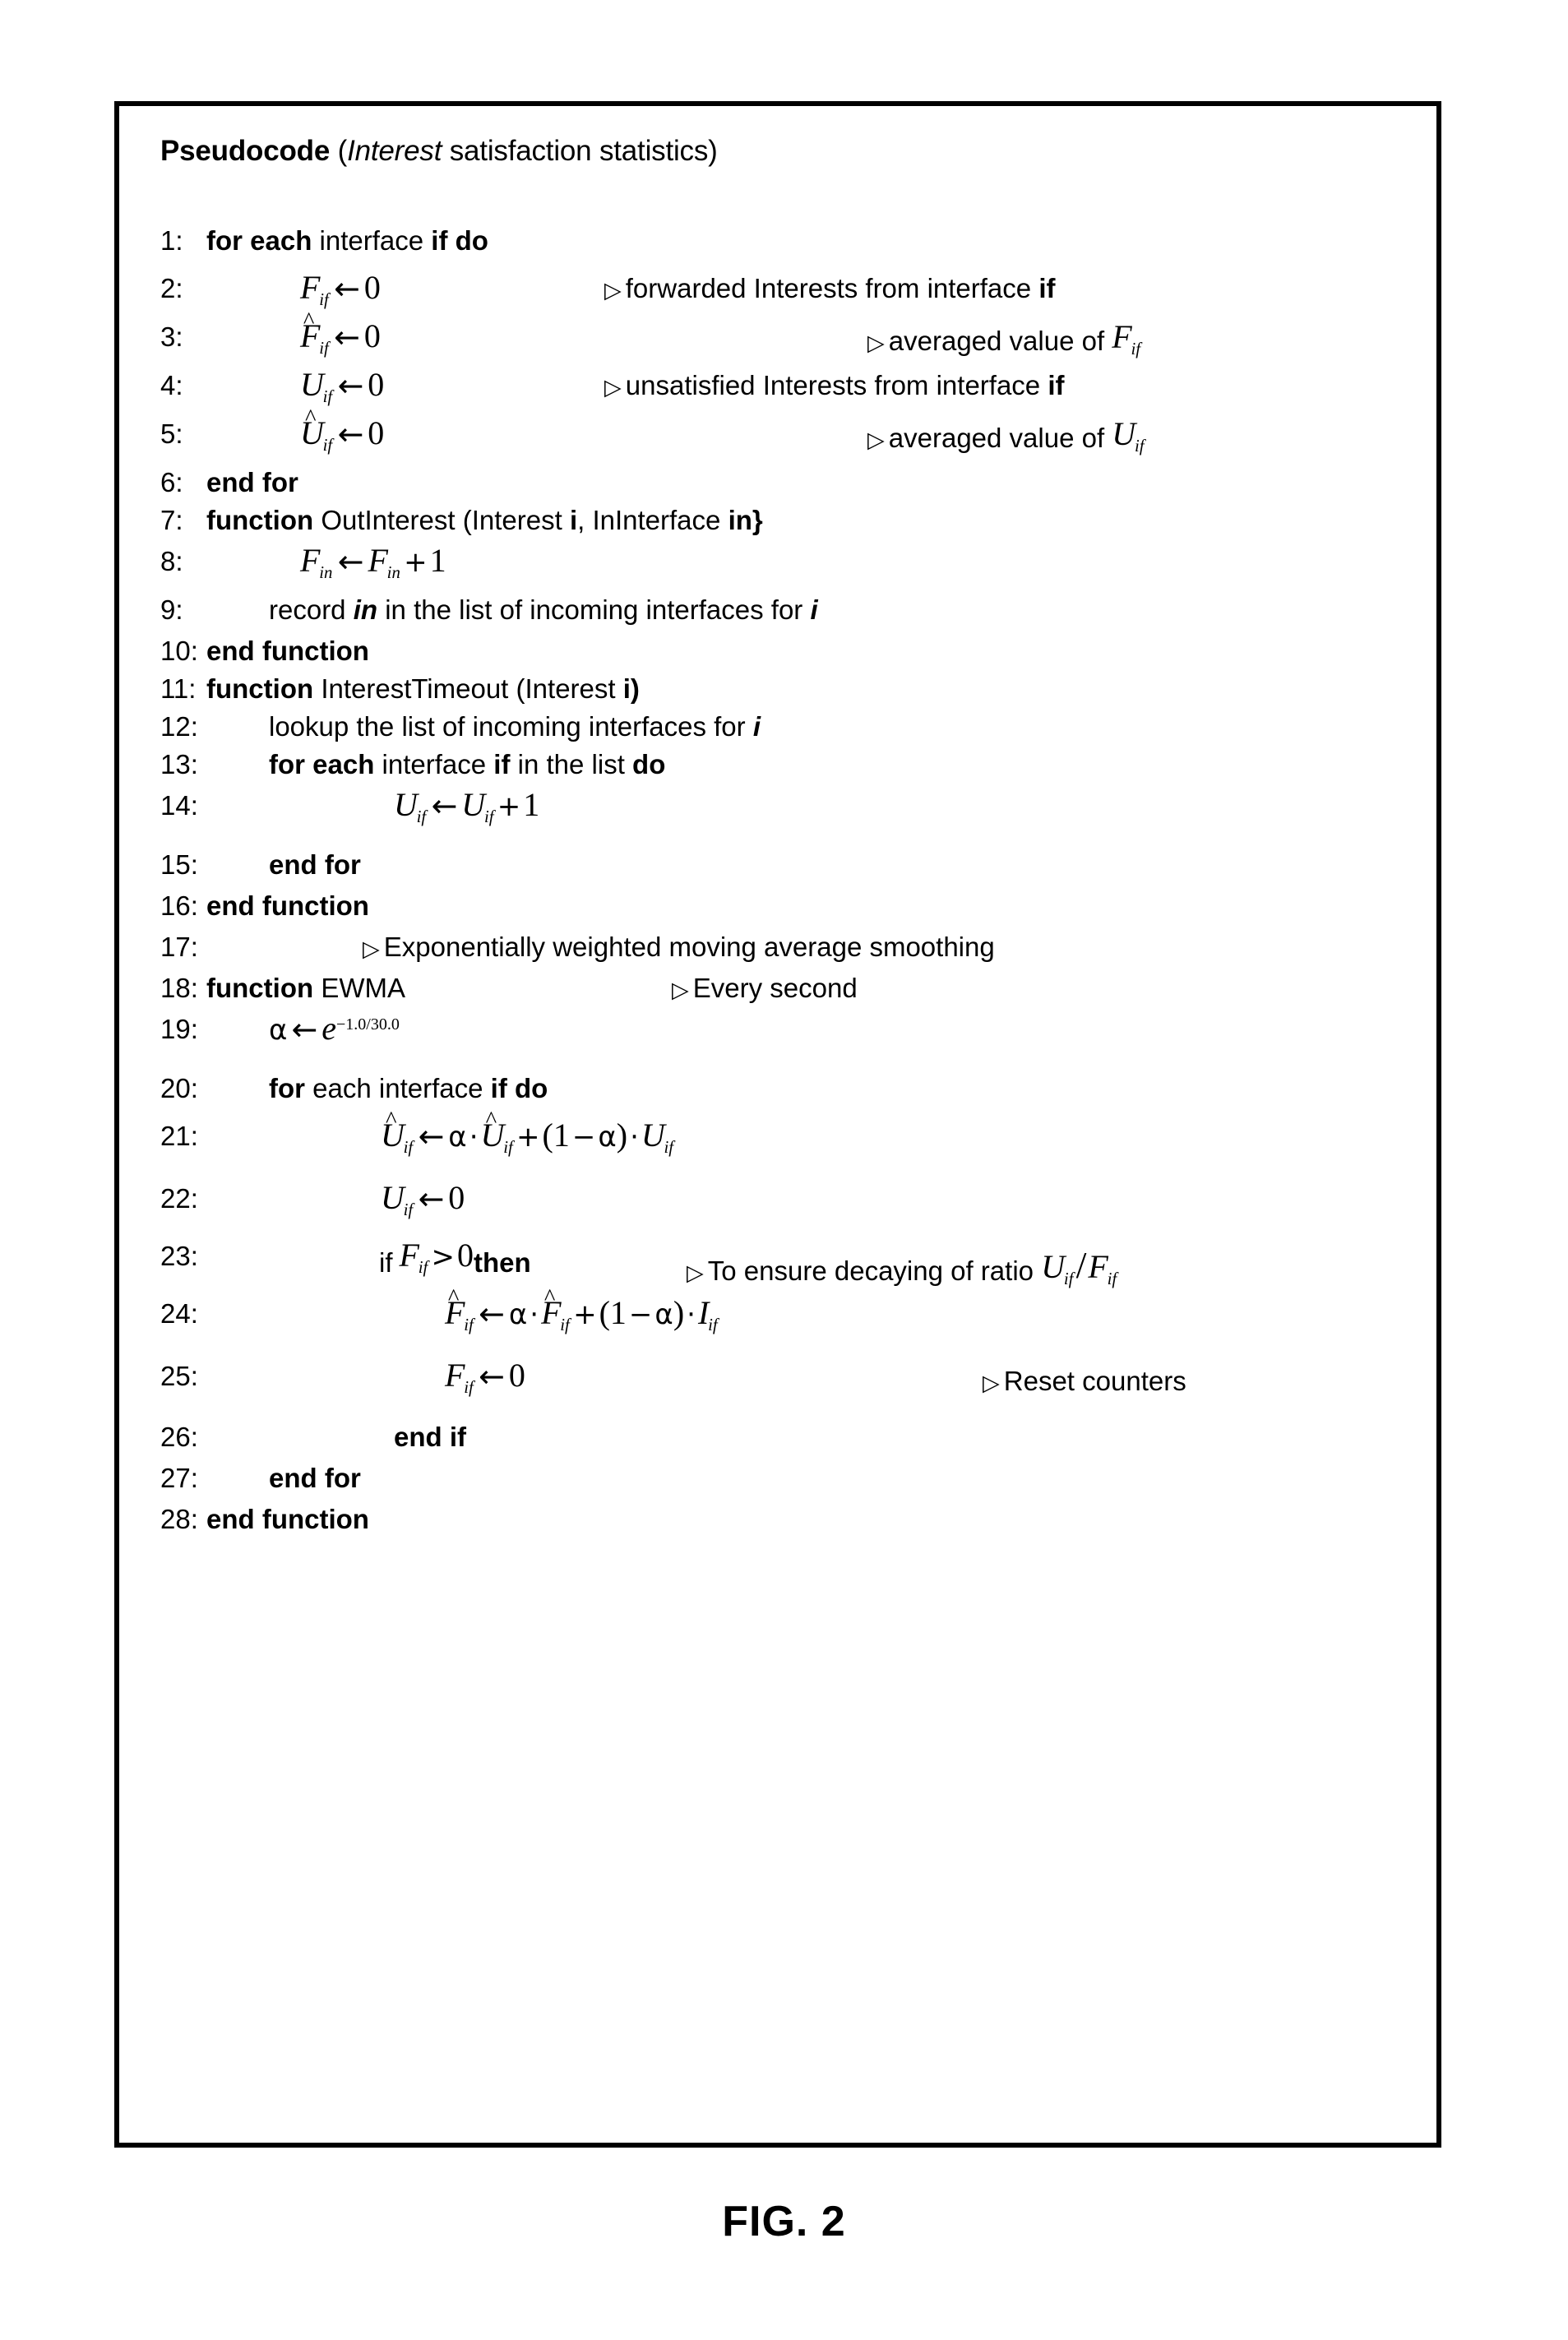 This screenshot has height=2340, width=1568. What do you see at coordinates (784, 2221) in the screenshot?
I see `figure-caption: FIG. 2` at bounding box center [784, 2221].